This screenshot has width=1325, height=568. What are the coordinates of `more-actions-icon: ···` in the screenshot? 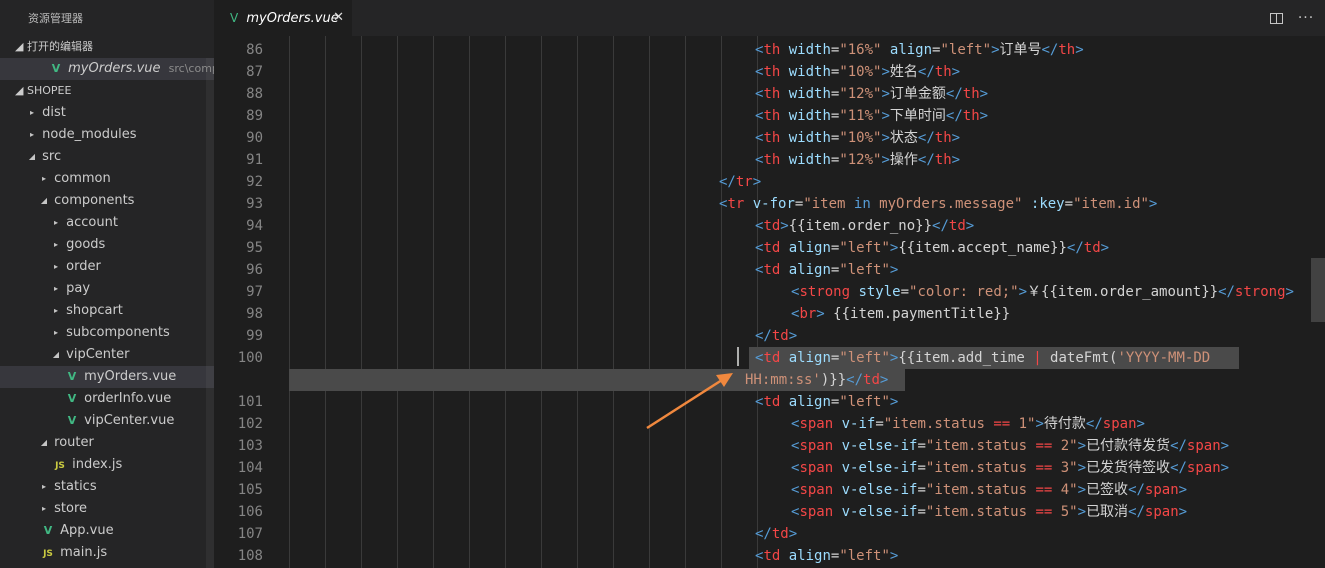 It's located at (1306, 18).